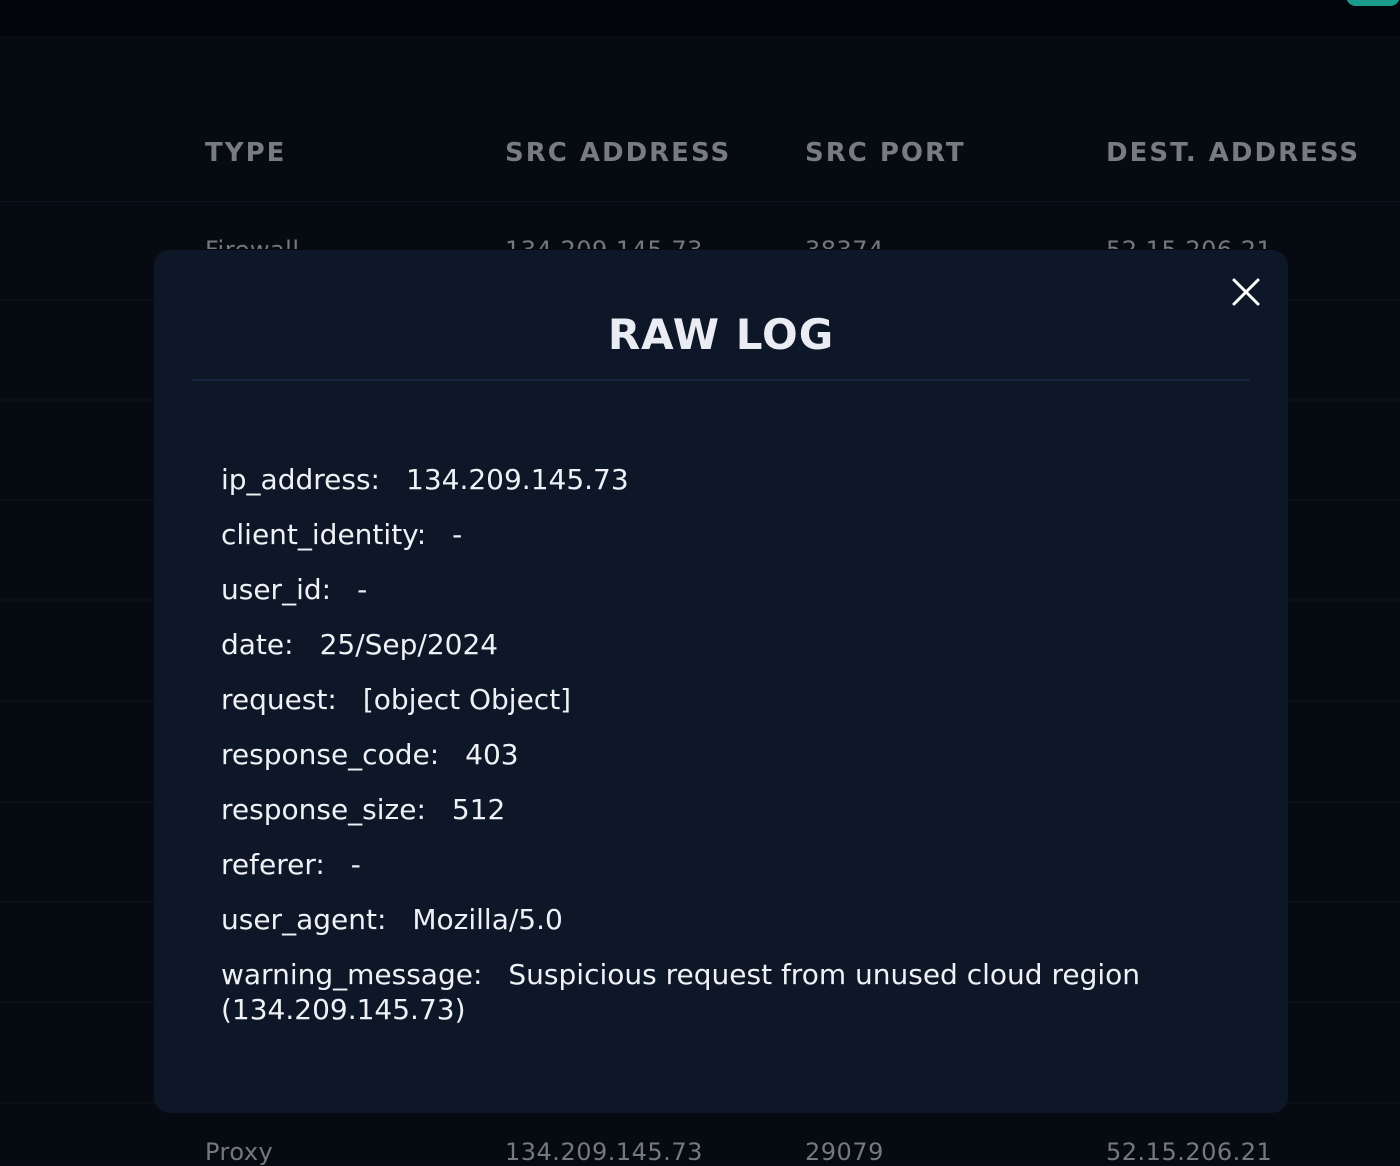  What do you see at coordinates (517, 479) in the screenshot?
I see `log-value: 134.209.145.73` at bounding box center [517, 479].